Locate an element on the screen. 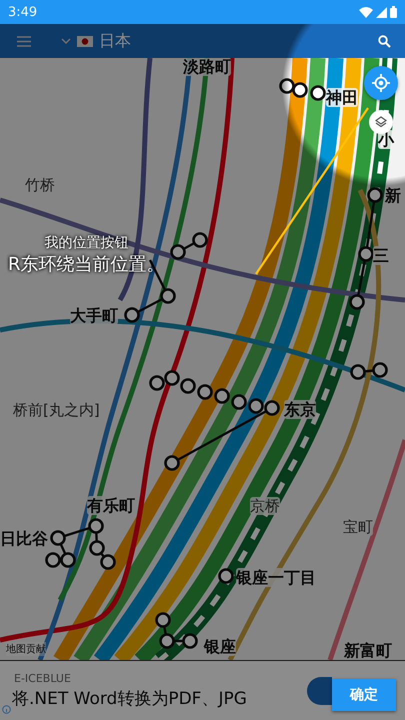 Image resolution: width=405 pixels, height=720 pixels. station-label: 新富町 is located at coordinates (368, 650).